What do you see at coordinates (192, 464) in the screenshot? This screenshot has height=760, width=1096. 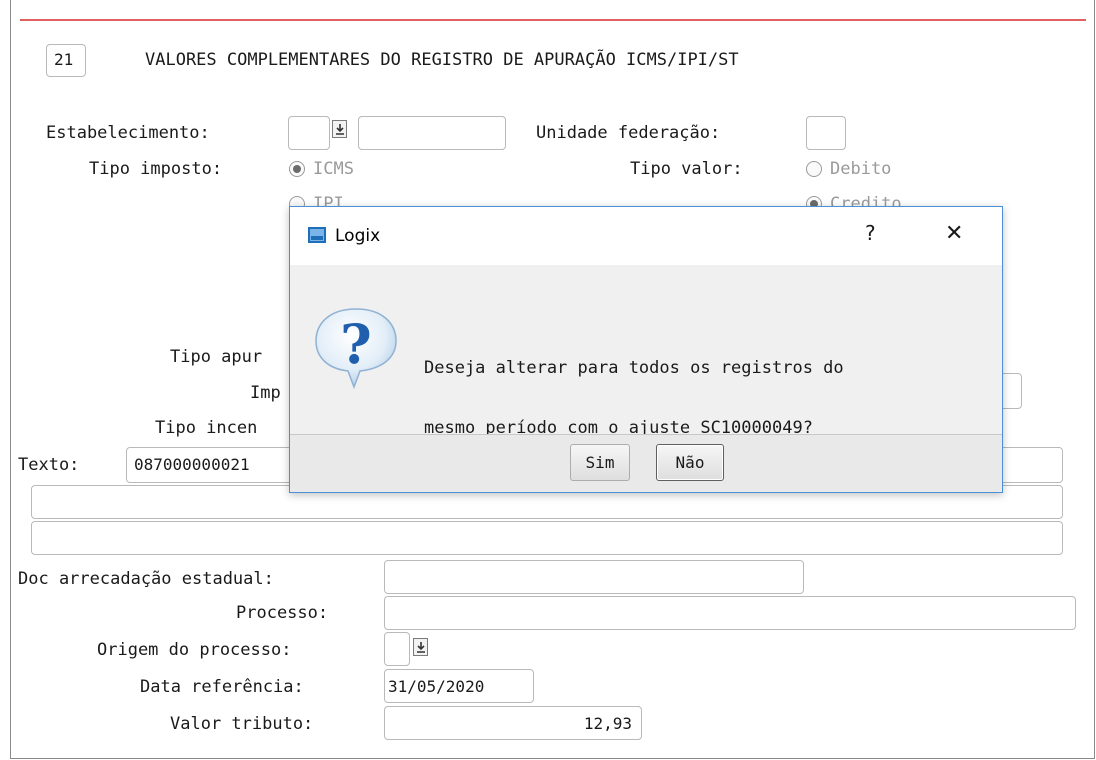 I see `texto-value: 087000000021` at bounding box center [192, 464].